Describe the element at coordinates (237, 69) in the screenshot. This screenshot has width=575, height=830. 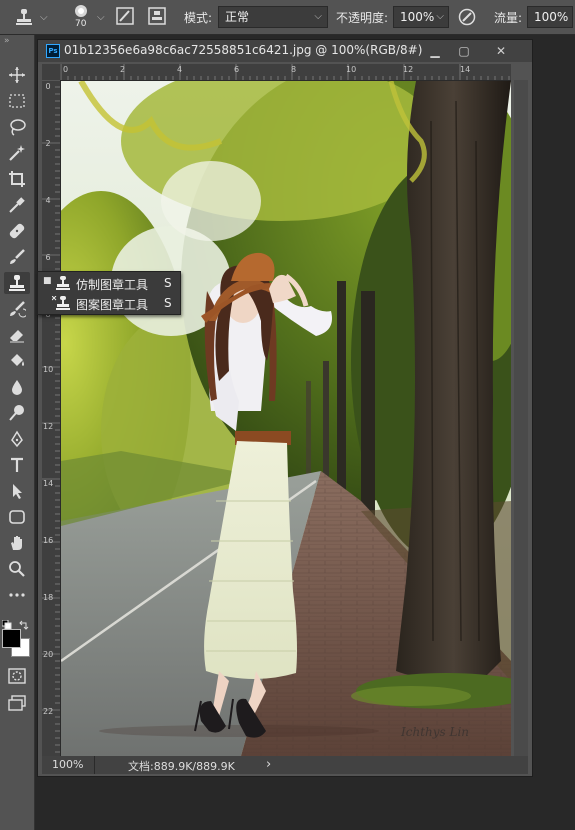
I see `ruler-top-label: 6` at that location.